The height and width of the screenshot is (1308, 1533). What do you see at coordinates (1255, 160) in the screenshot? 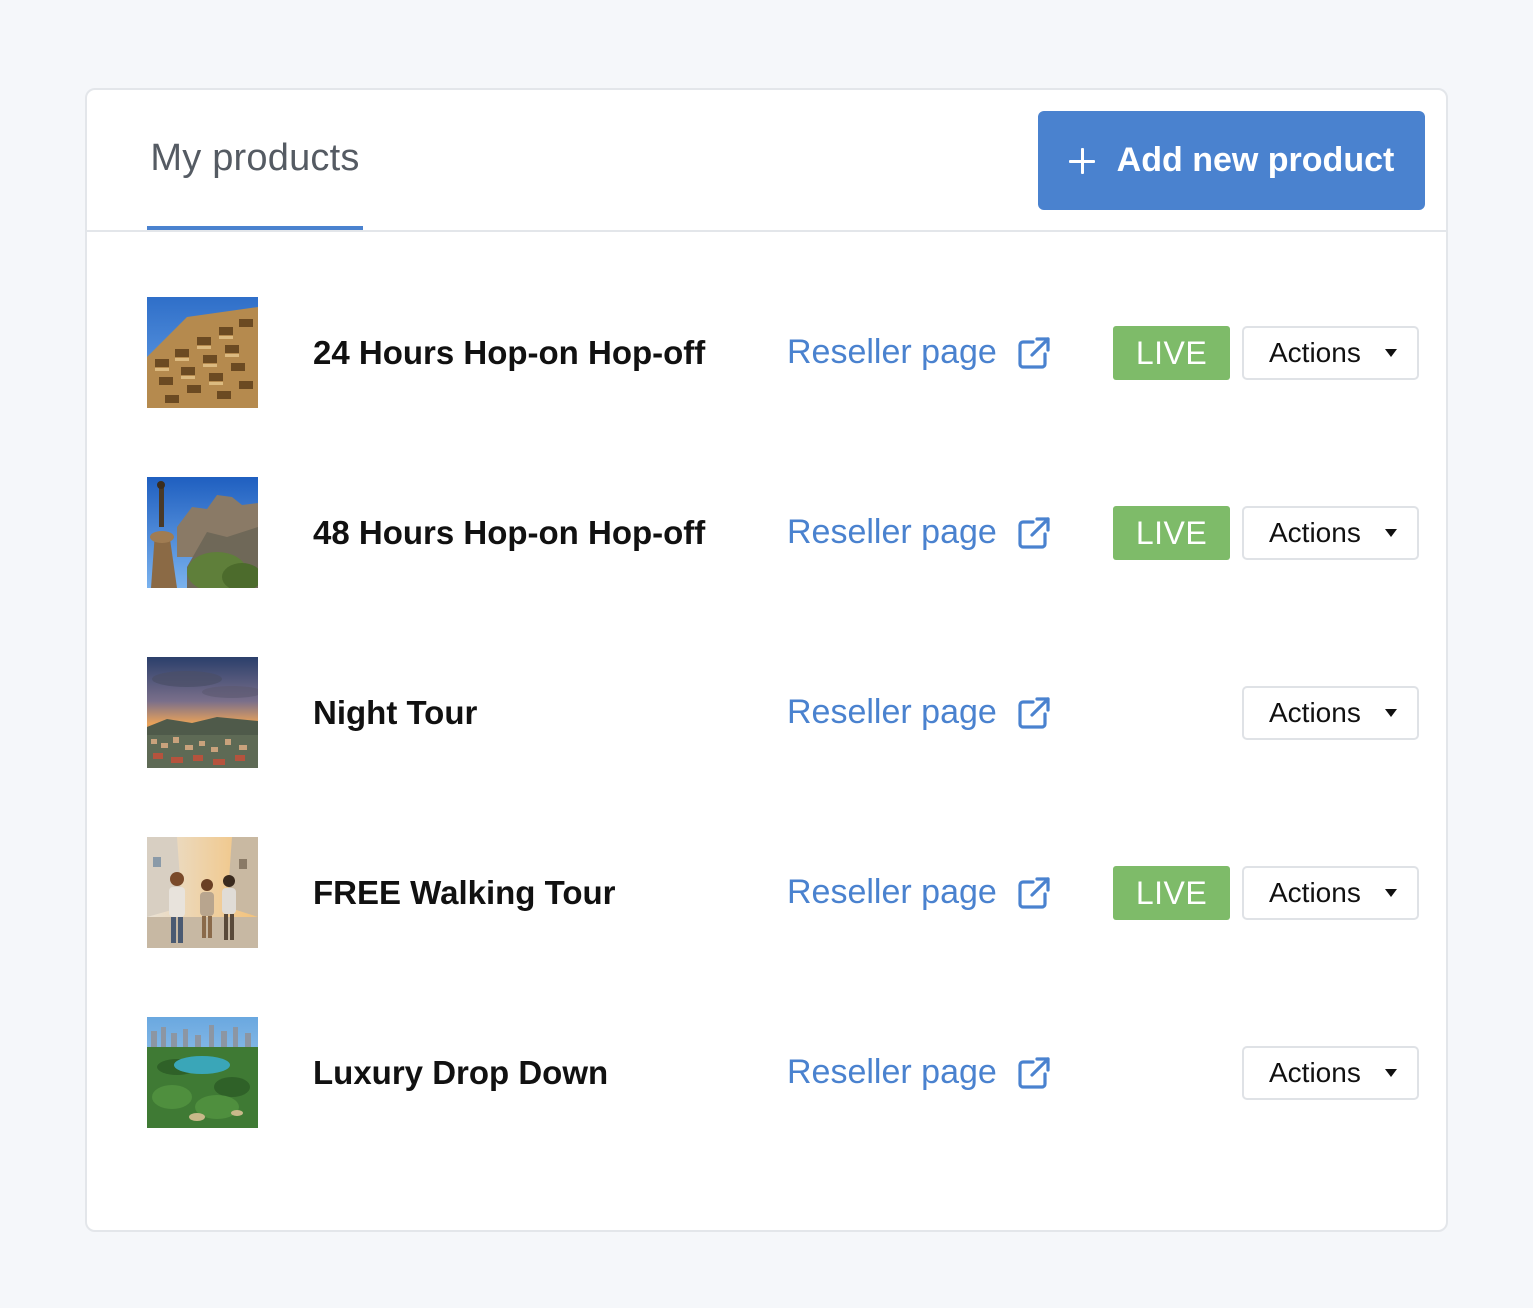
I see `add-new-product-label: Add new product` at bounding box center [1255, 160].